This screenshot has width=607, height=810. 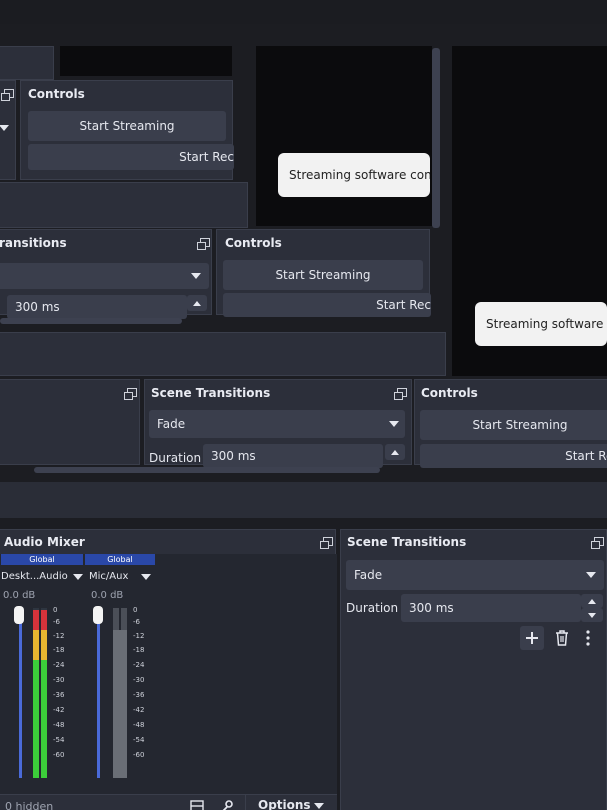 What do you see at coordinates (136, 622) in the screenshot?
I see `scale-tick: -6` at bounding box center [136, 622].